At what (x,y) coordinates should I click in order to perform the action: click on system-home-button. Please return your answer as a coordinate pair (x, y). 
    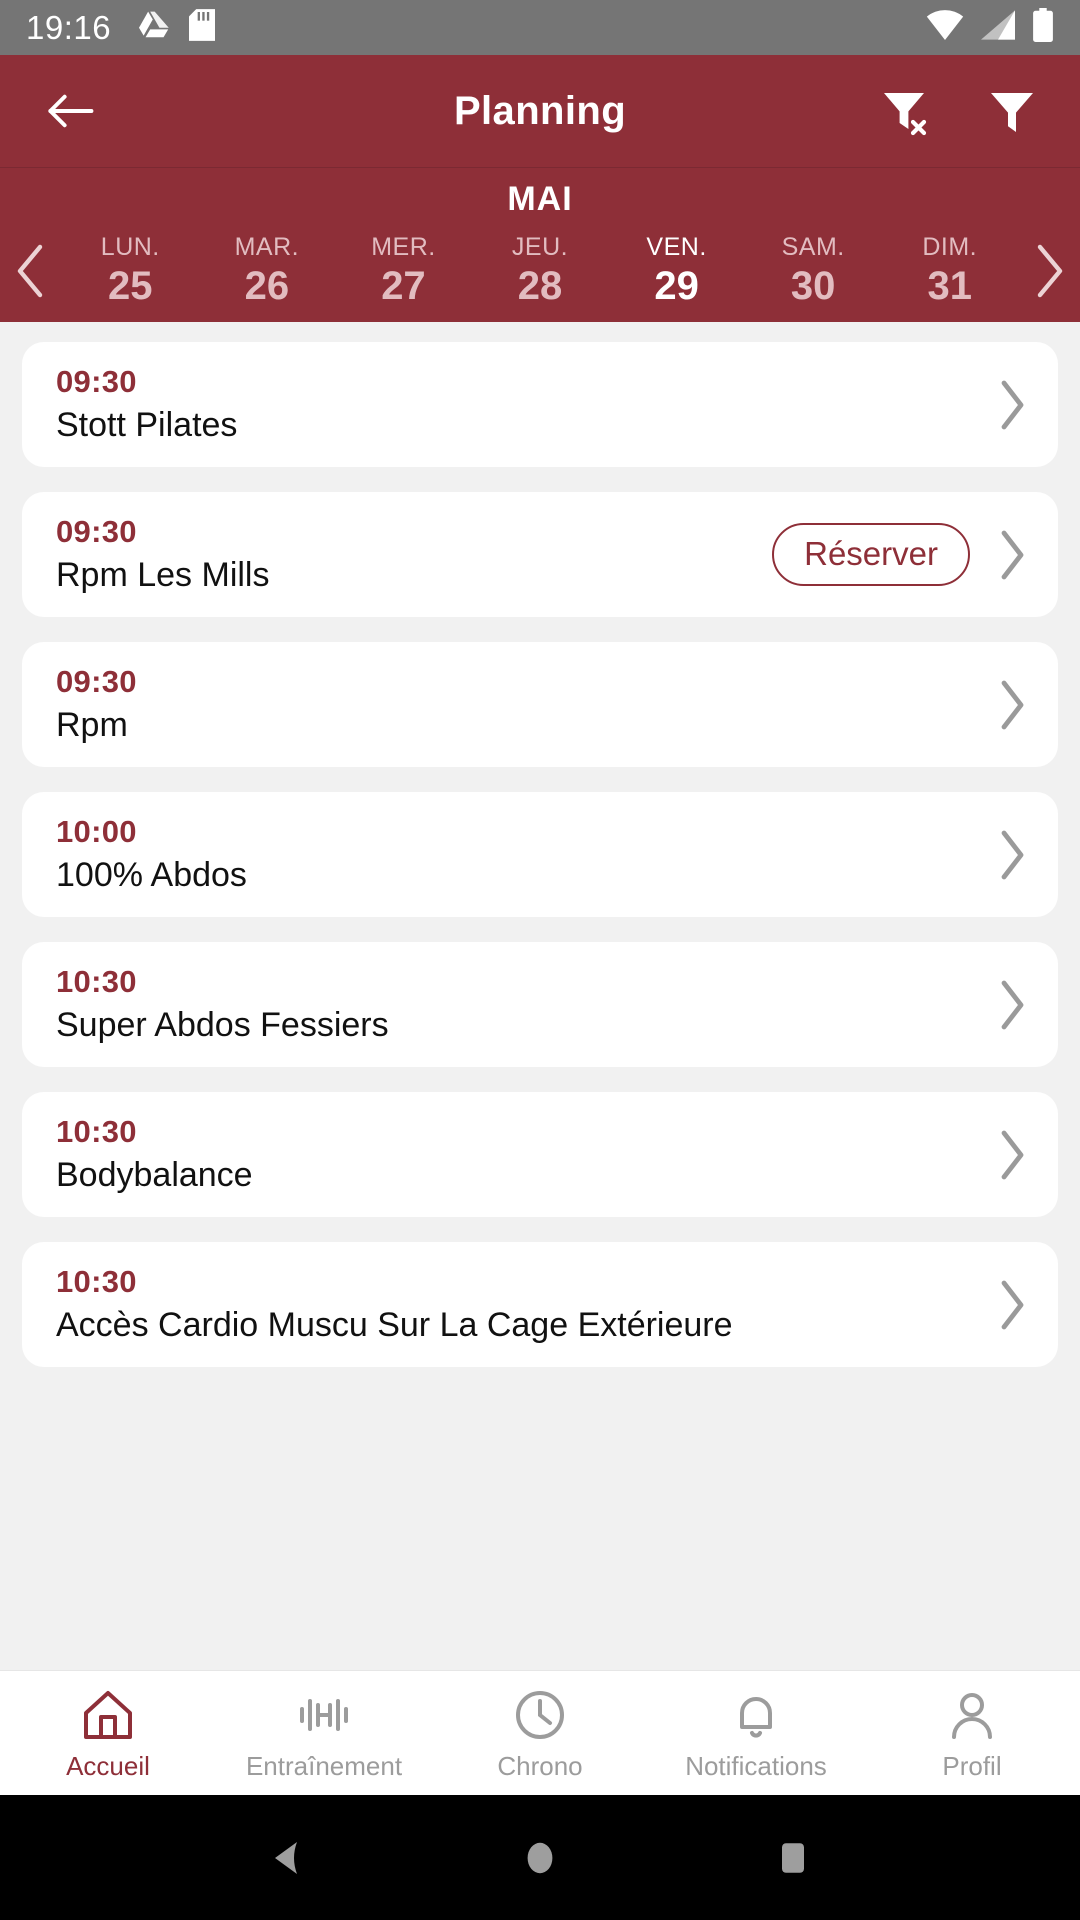
    Looking at the image, I should click on (540, 1858).